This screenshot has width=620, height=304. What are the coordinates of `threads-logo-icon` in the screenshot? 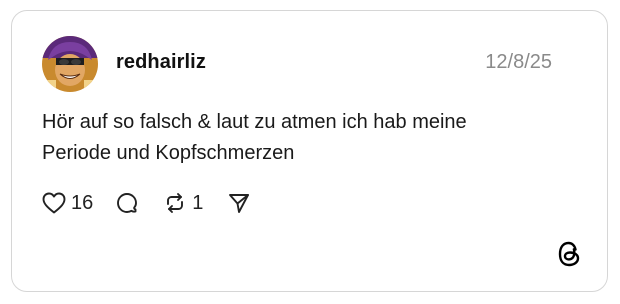 It's located at (569, 254).